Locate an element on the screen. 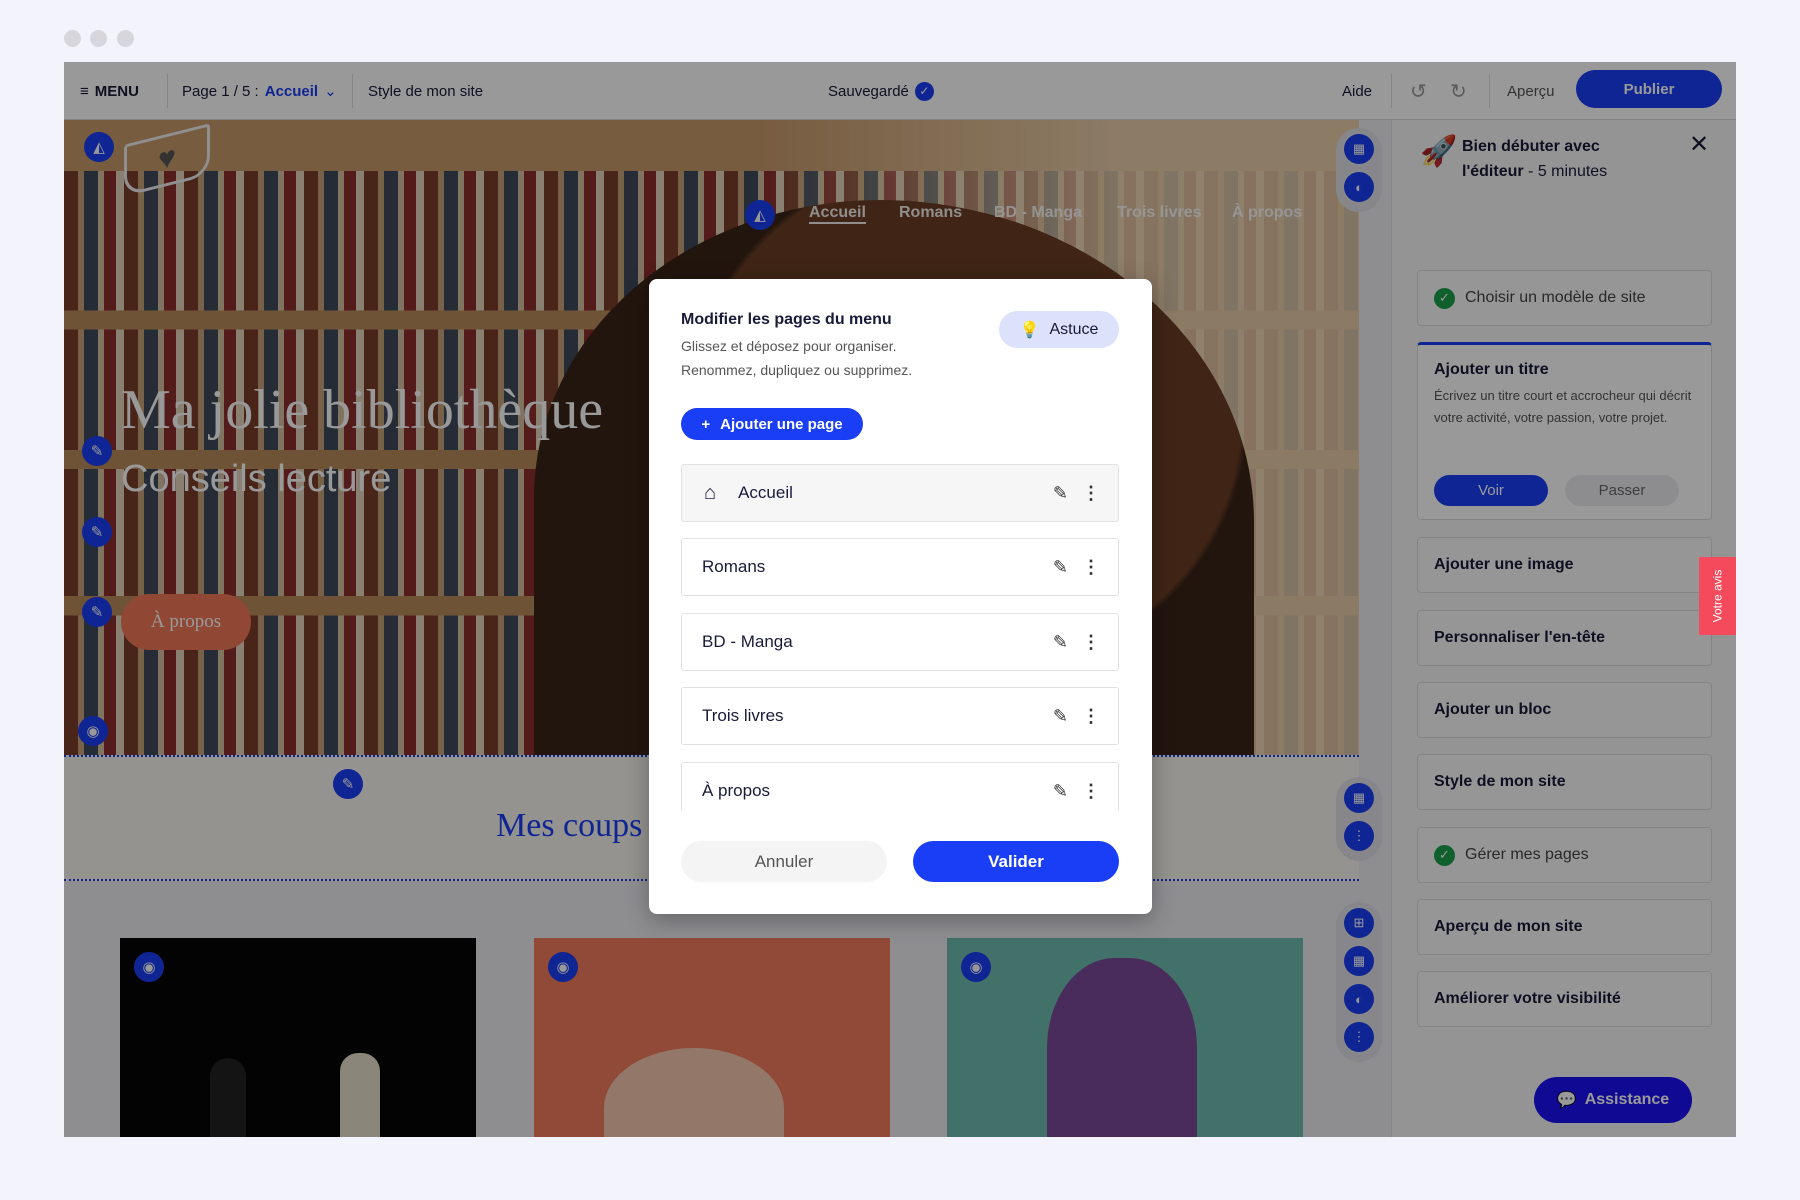  page-row: BD - Manga ✎ ⋮ is located at coordinates (900, 642).